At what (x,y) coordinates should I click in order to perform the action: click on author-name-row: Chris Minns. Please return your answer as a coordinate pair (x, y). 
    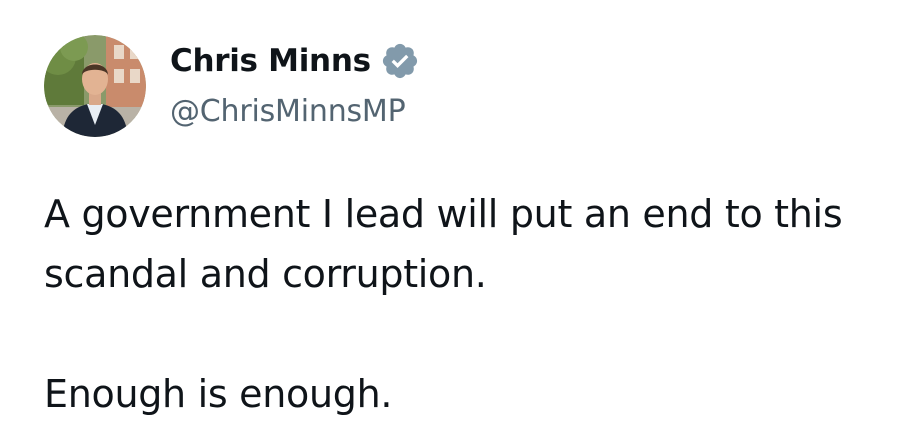
    Looking at the image, I should click on (295, 61).